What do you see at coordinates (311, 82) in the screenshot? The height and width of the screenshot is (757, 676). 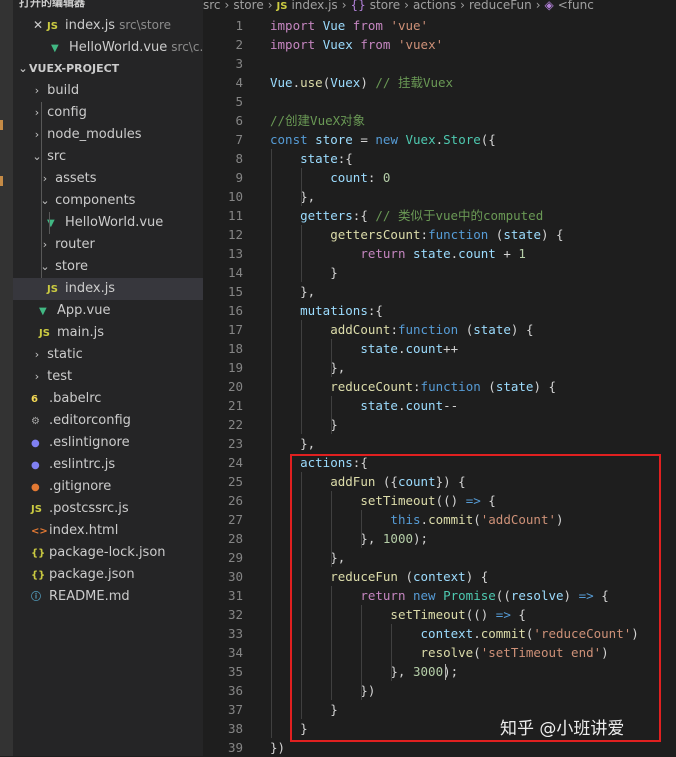 I see `code-token: use` at bounding box center [311, 82].